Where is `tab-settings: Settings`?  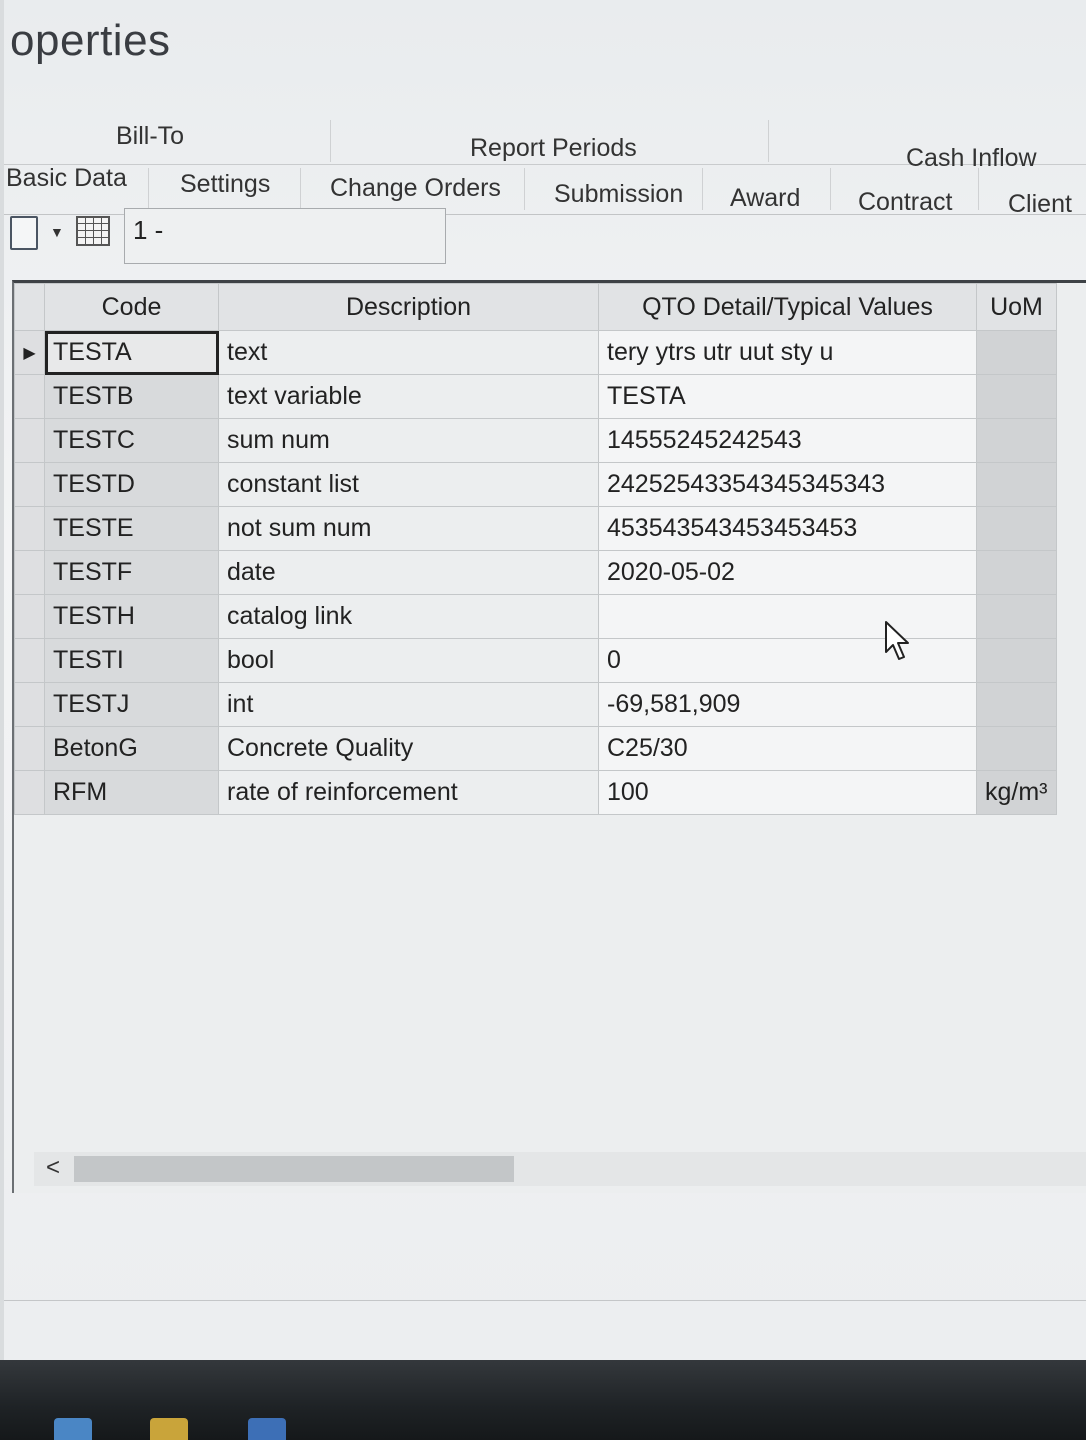 tab-settings: Settings is located at coordinates (225, 184).